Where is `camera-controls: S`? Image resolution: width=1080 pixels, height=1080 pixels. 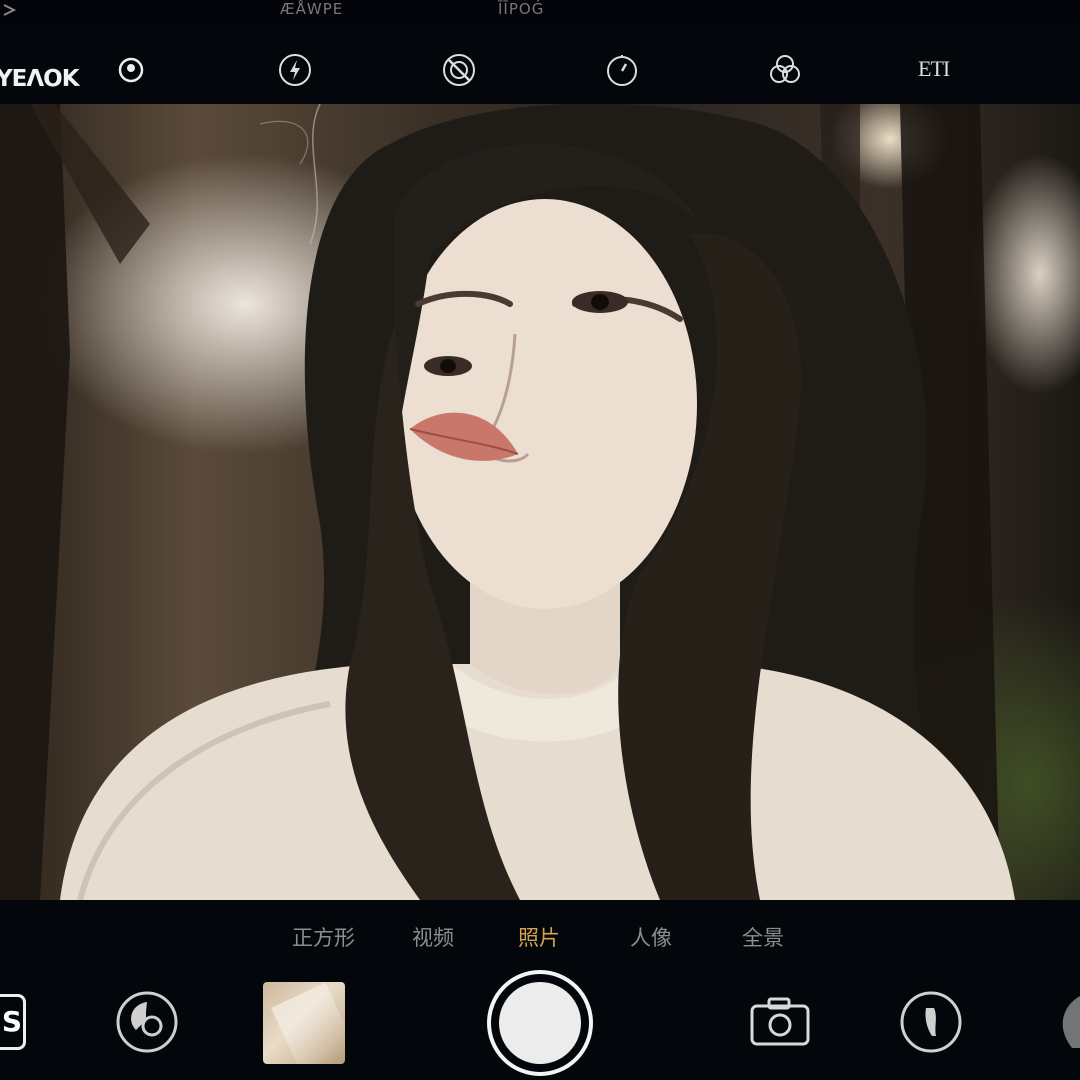
camera-controls: S is located at coordinates (540, 1025).